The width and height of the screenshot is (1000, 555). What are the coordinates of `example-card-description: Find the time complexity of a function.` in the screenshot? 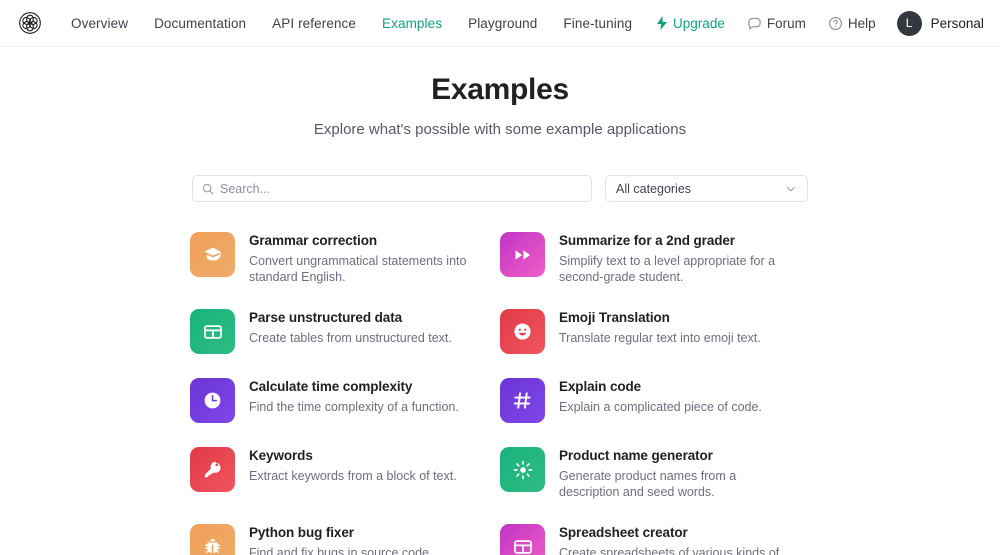 It's located at (354, 407).